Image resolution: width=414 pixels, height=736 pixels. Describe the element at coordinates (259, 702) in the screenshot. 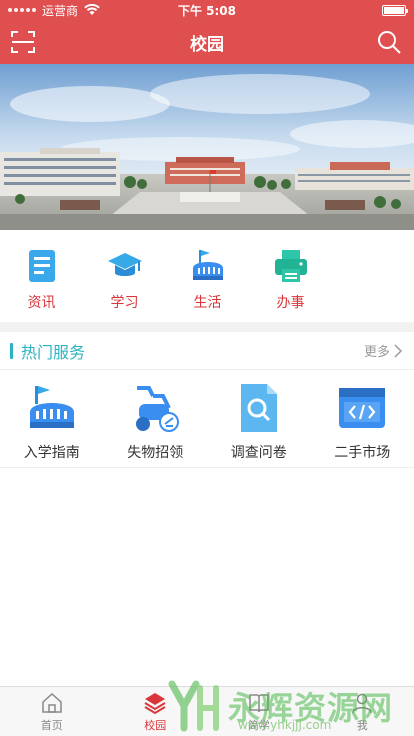

I see `book-icon` at that location.